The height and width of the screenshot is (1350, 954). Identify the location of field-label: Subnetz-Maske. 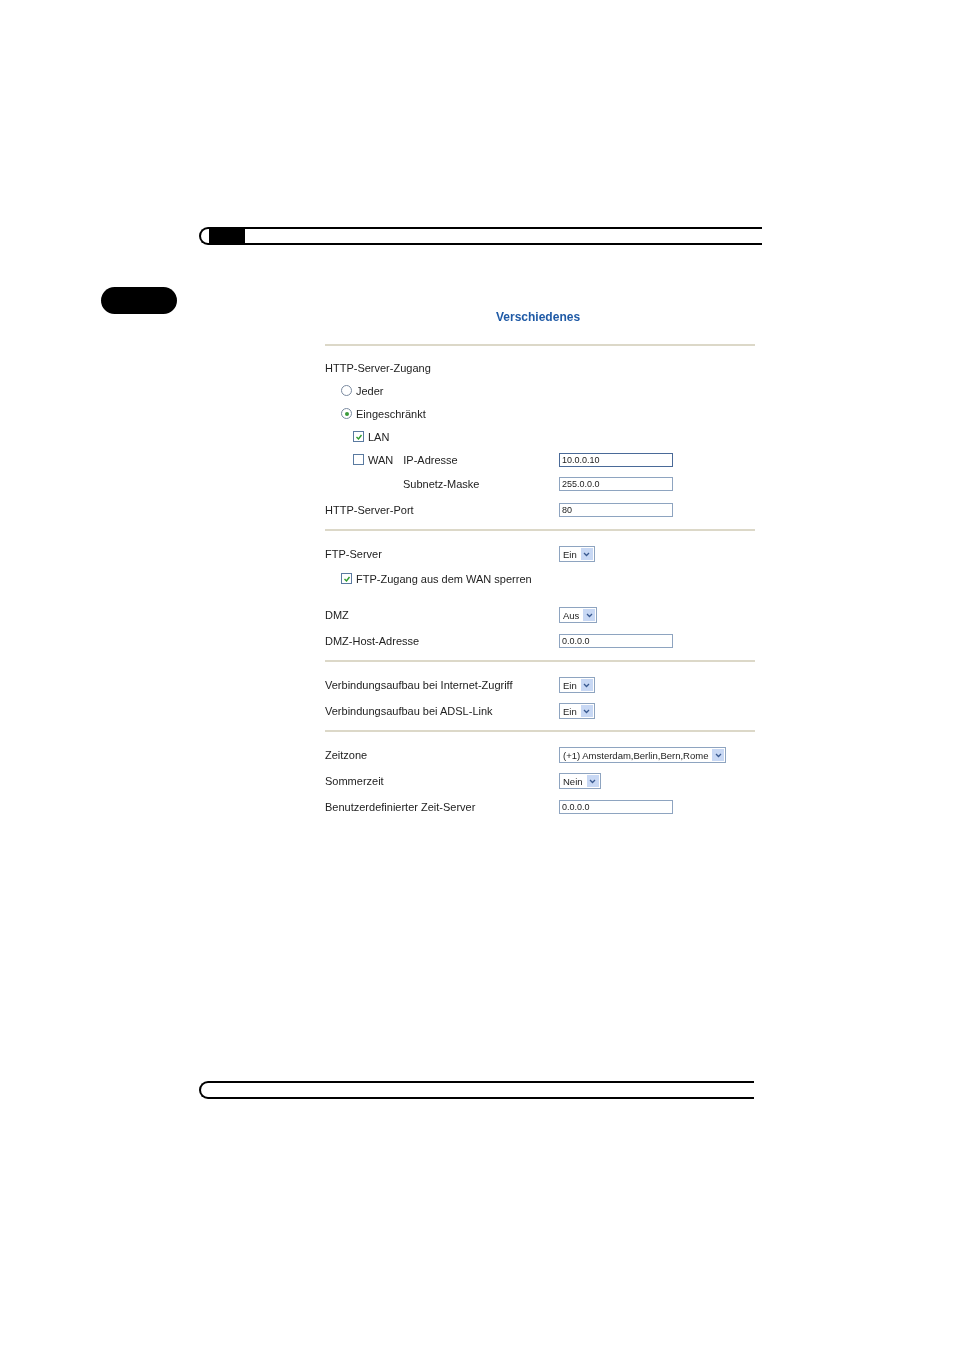
(441, 484).